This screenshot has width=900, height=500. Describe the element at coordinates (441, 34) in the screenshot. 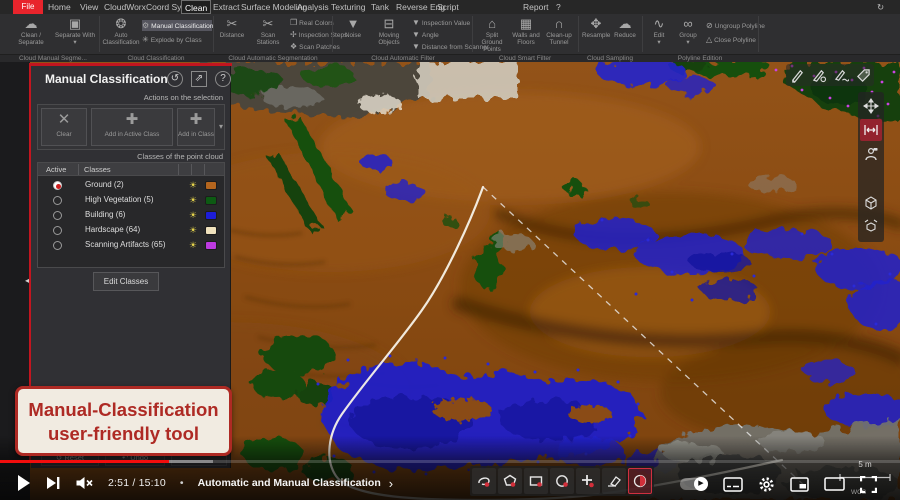

I see `ribbon-angle-button: ▼ Angle` at that location.